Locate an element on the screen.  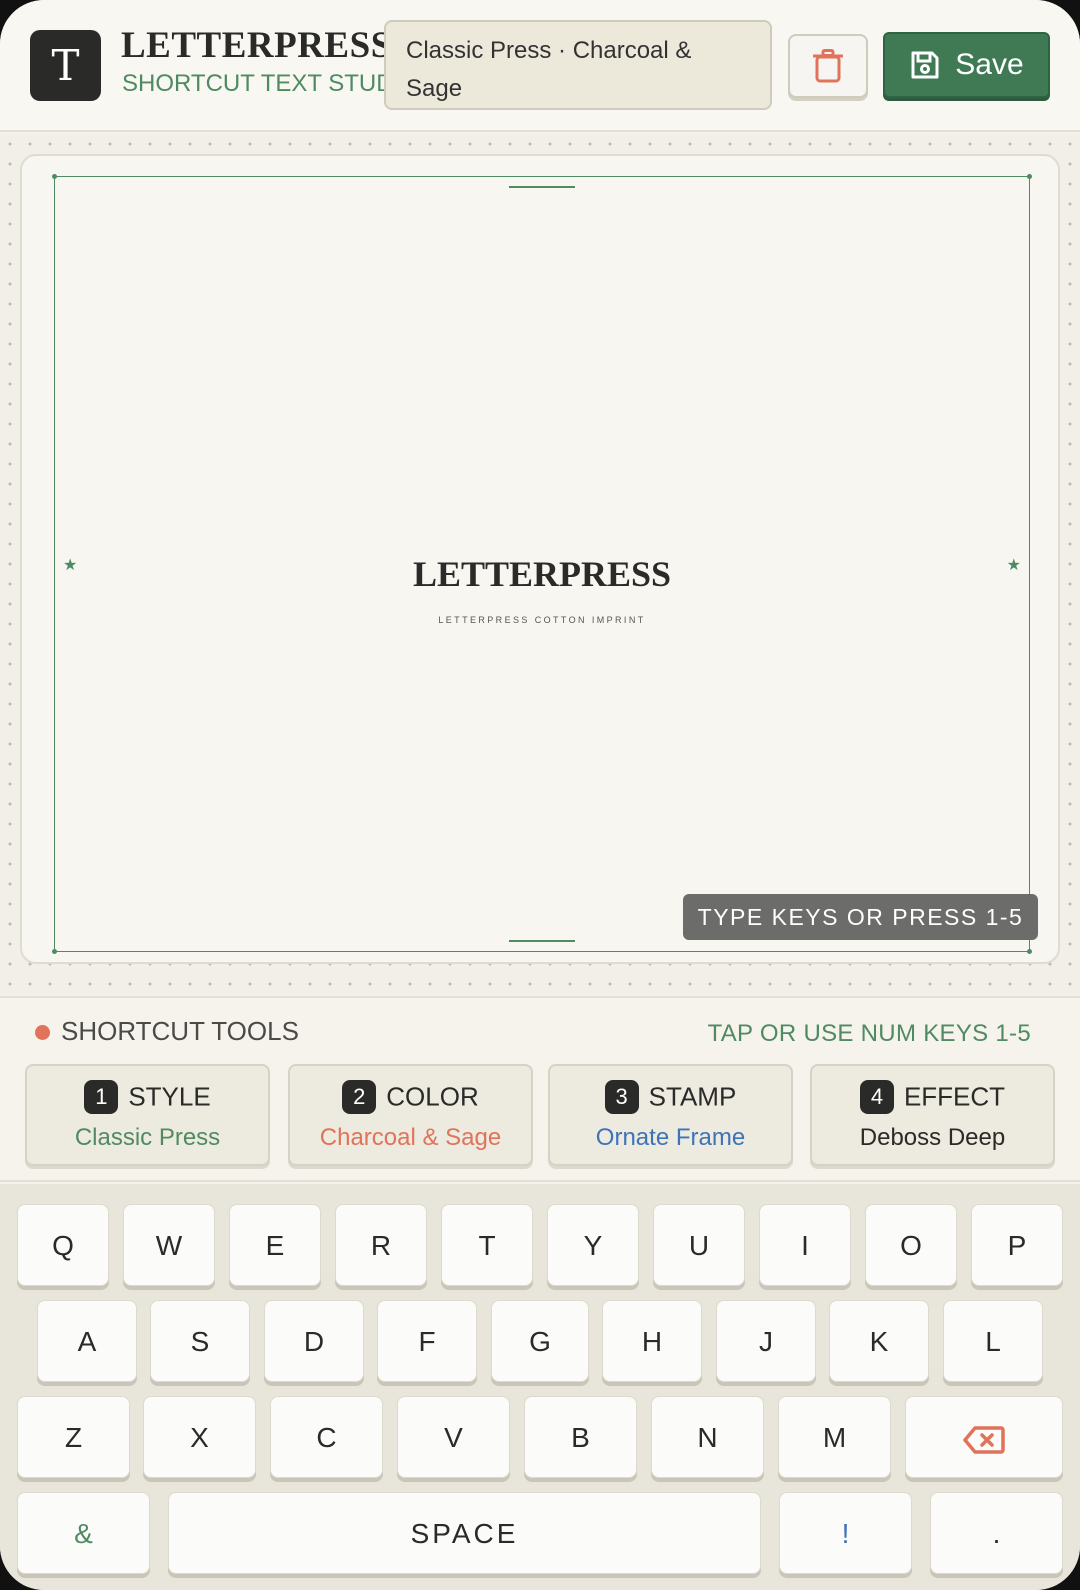
key-s: S is located at coordinates (200, 1341).